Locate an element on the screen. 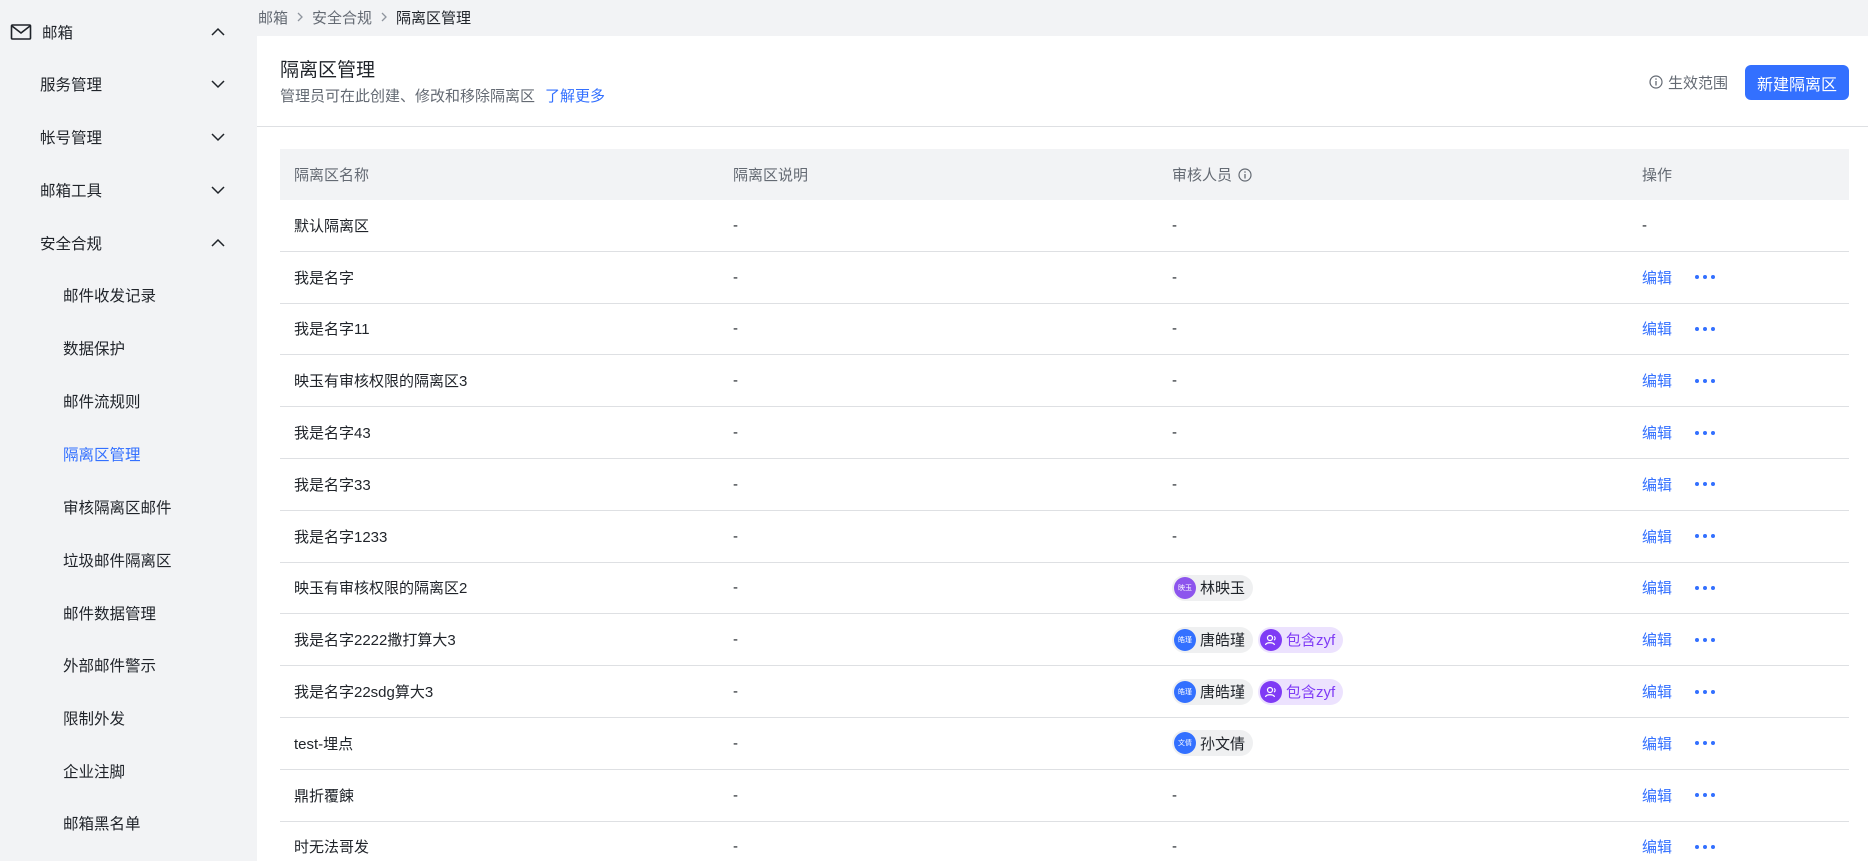  sidebar-subitem-mail-logs: 邮件收发记录 is located at coordinates (128, 295).